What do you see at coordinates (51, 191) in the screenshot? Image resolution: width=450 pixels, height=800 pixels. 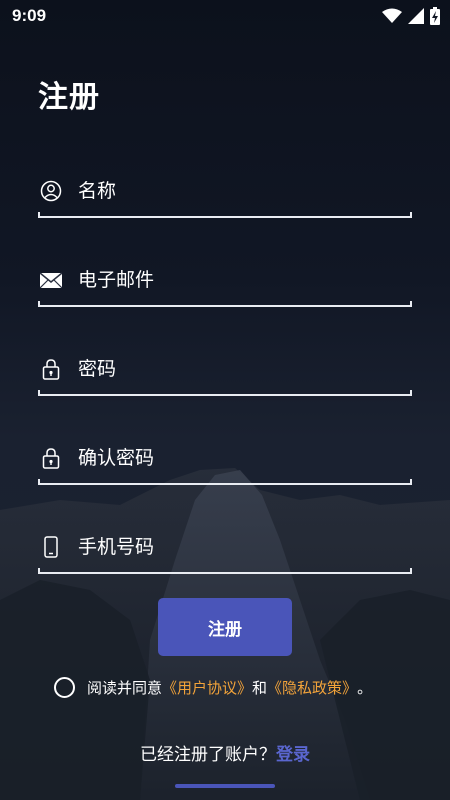 I see `user-icon` at bounding box center [51, 191].